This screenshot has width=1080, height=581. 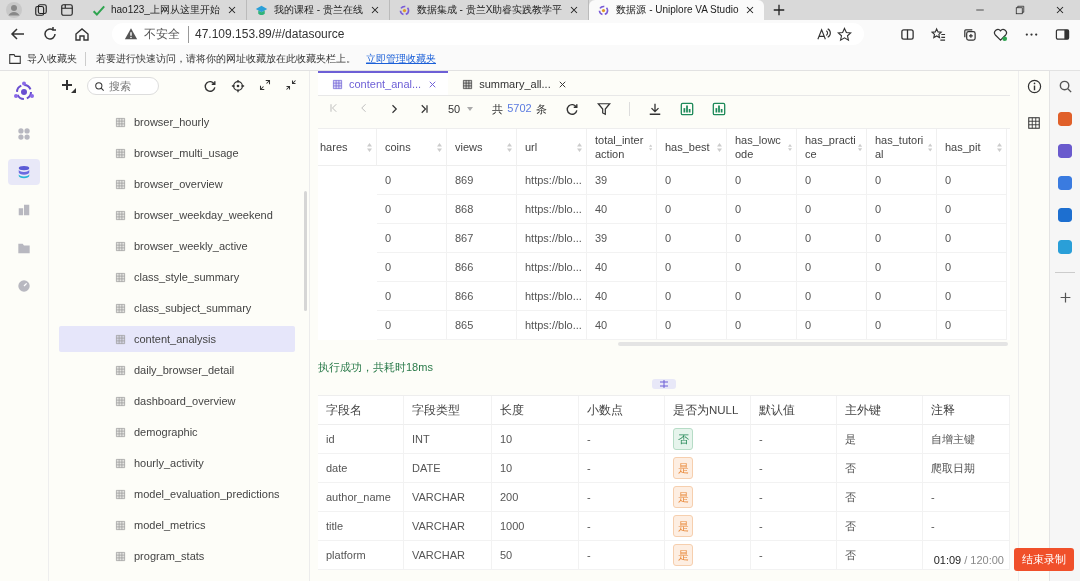 What do you see at coordinates (424, 109) in the screenshot?
I see `last-page-icon` at bounding box center [424, 109].